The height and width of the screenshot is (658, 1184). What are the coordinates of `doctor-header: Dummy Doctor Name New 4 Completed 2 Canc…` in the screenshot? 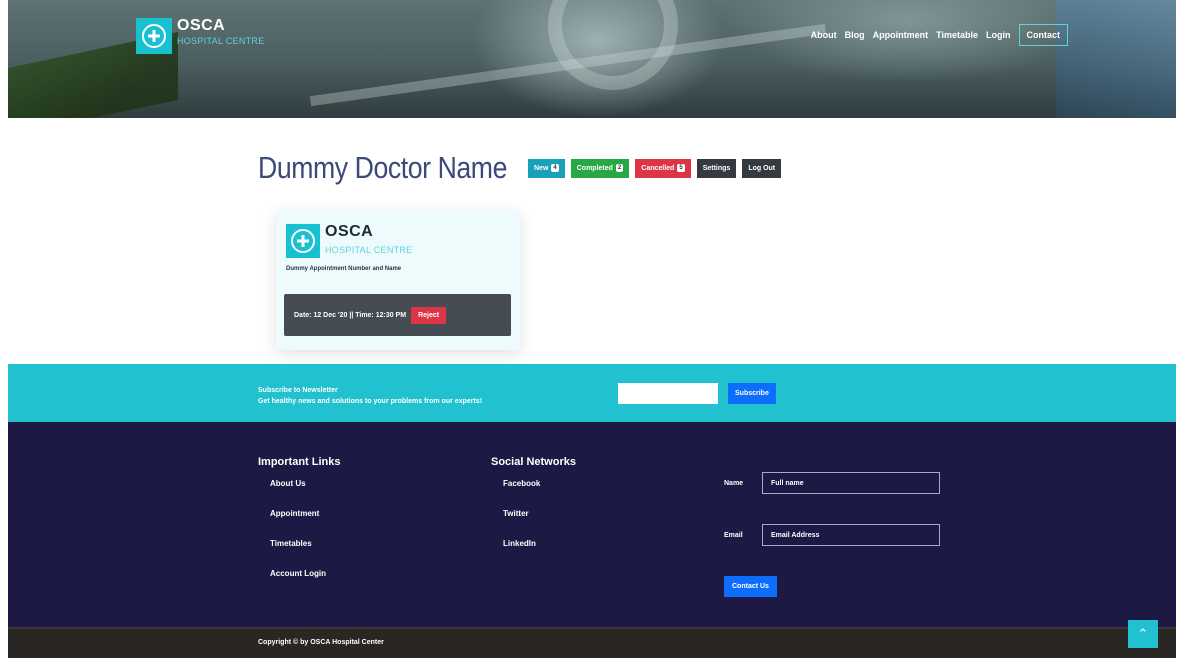 It's located at (520, 168).